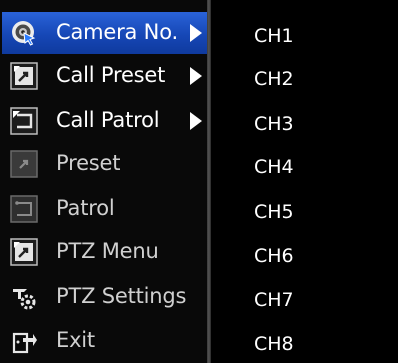 The width and height of the screenshot is (398, 363). What do you see at coordinates (117, 32) in the screenshot?
I see `menu-item-label: Camera No.` at bounding box center [117, 32].